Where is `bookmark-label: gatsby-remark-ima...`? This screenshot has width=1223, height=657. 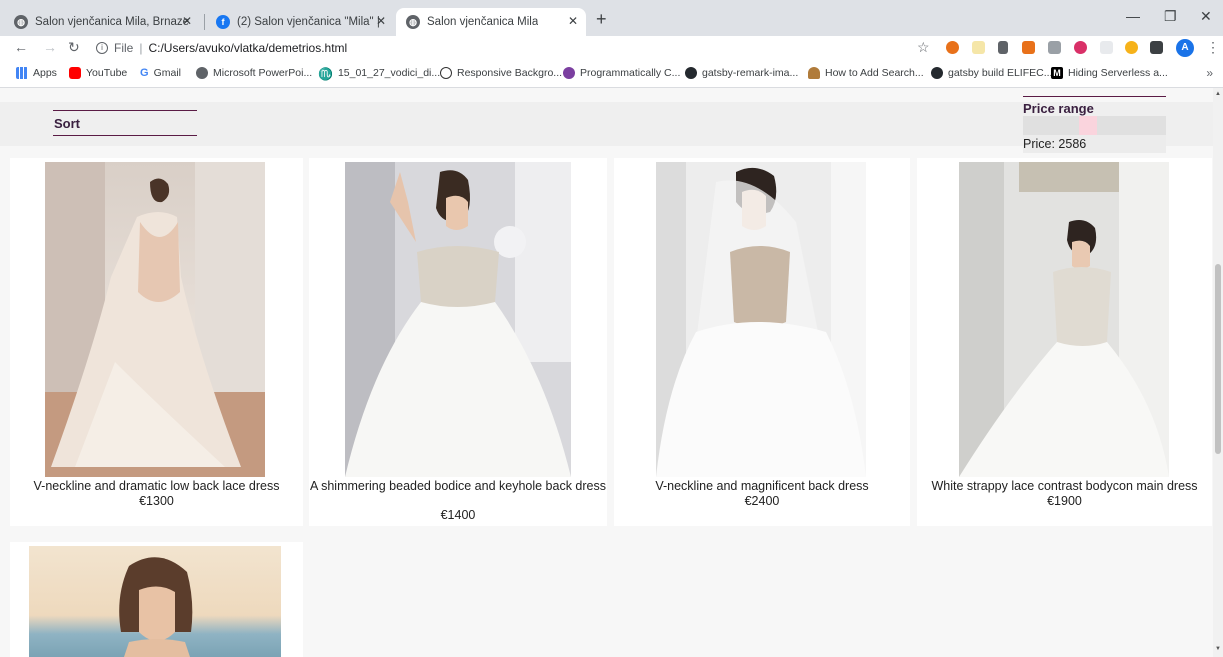 bookmark-label: gatsby-remark-ima... is located at coordinates (750, 73).